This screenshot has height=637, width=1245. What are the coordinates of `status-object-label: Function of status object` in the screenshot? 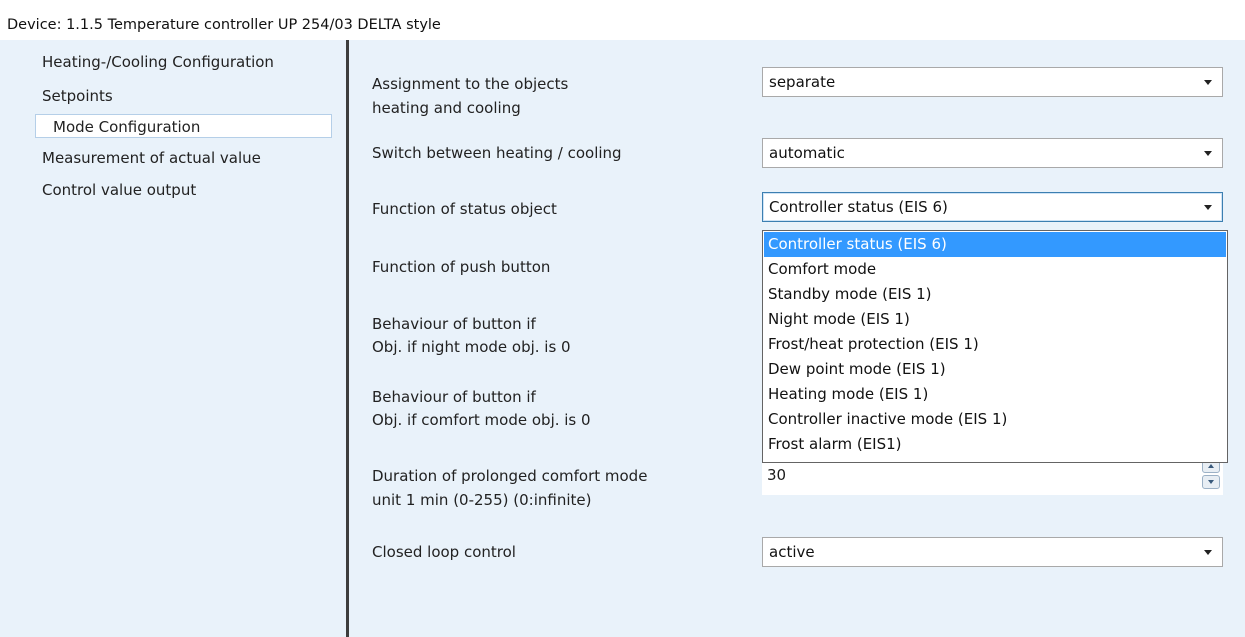 It's located at (464, 209).